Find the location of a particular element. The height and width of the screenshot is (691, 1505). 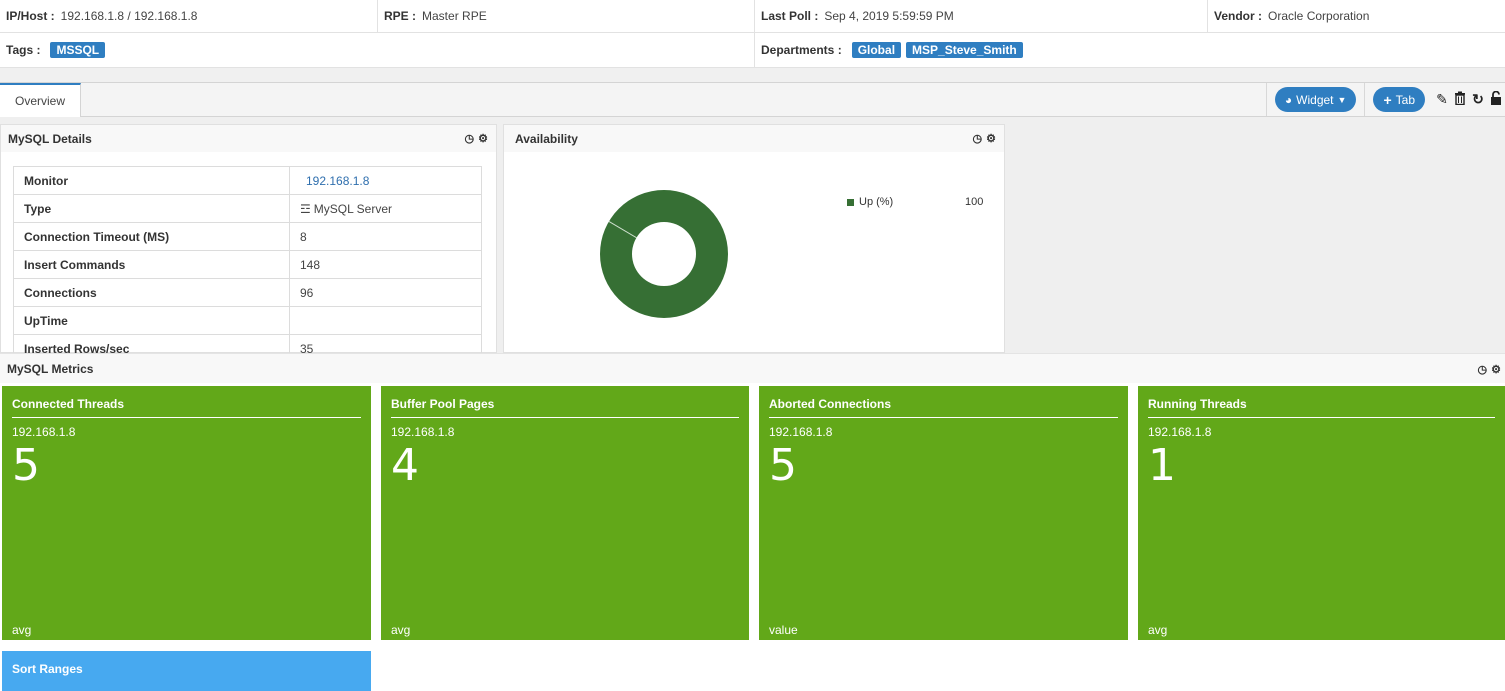

availability-panel: Availability ◷ ⚙ Up (%) 100 is located at coordinates (754, 238).